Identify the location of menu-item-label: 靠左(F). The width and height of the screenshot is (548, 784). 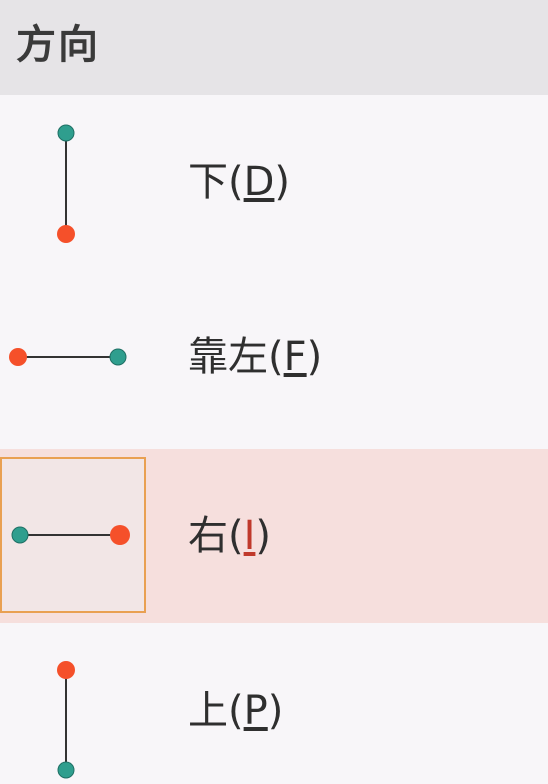
(255, 357).